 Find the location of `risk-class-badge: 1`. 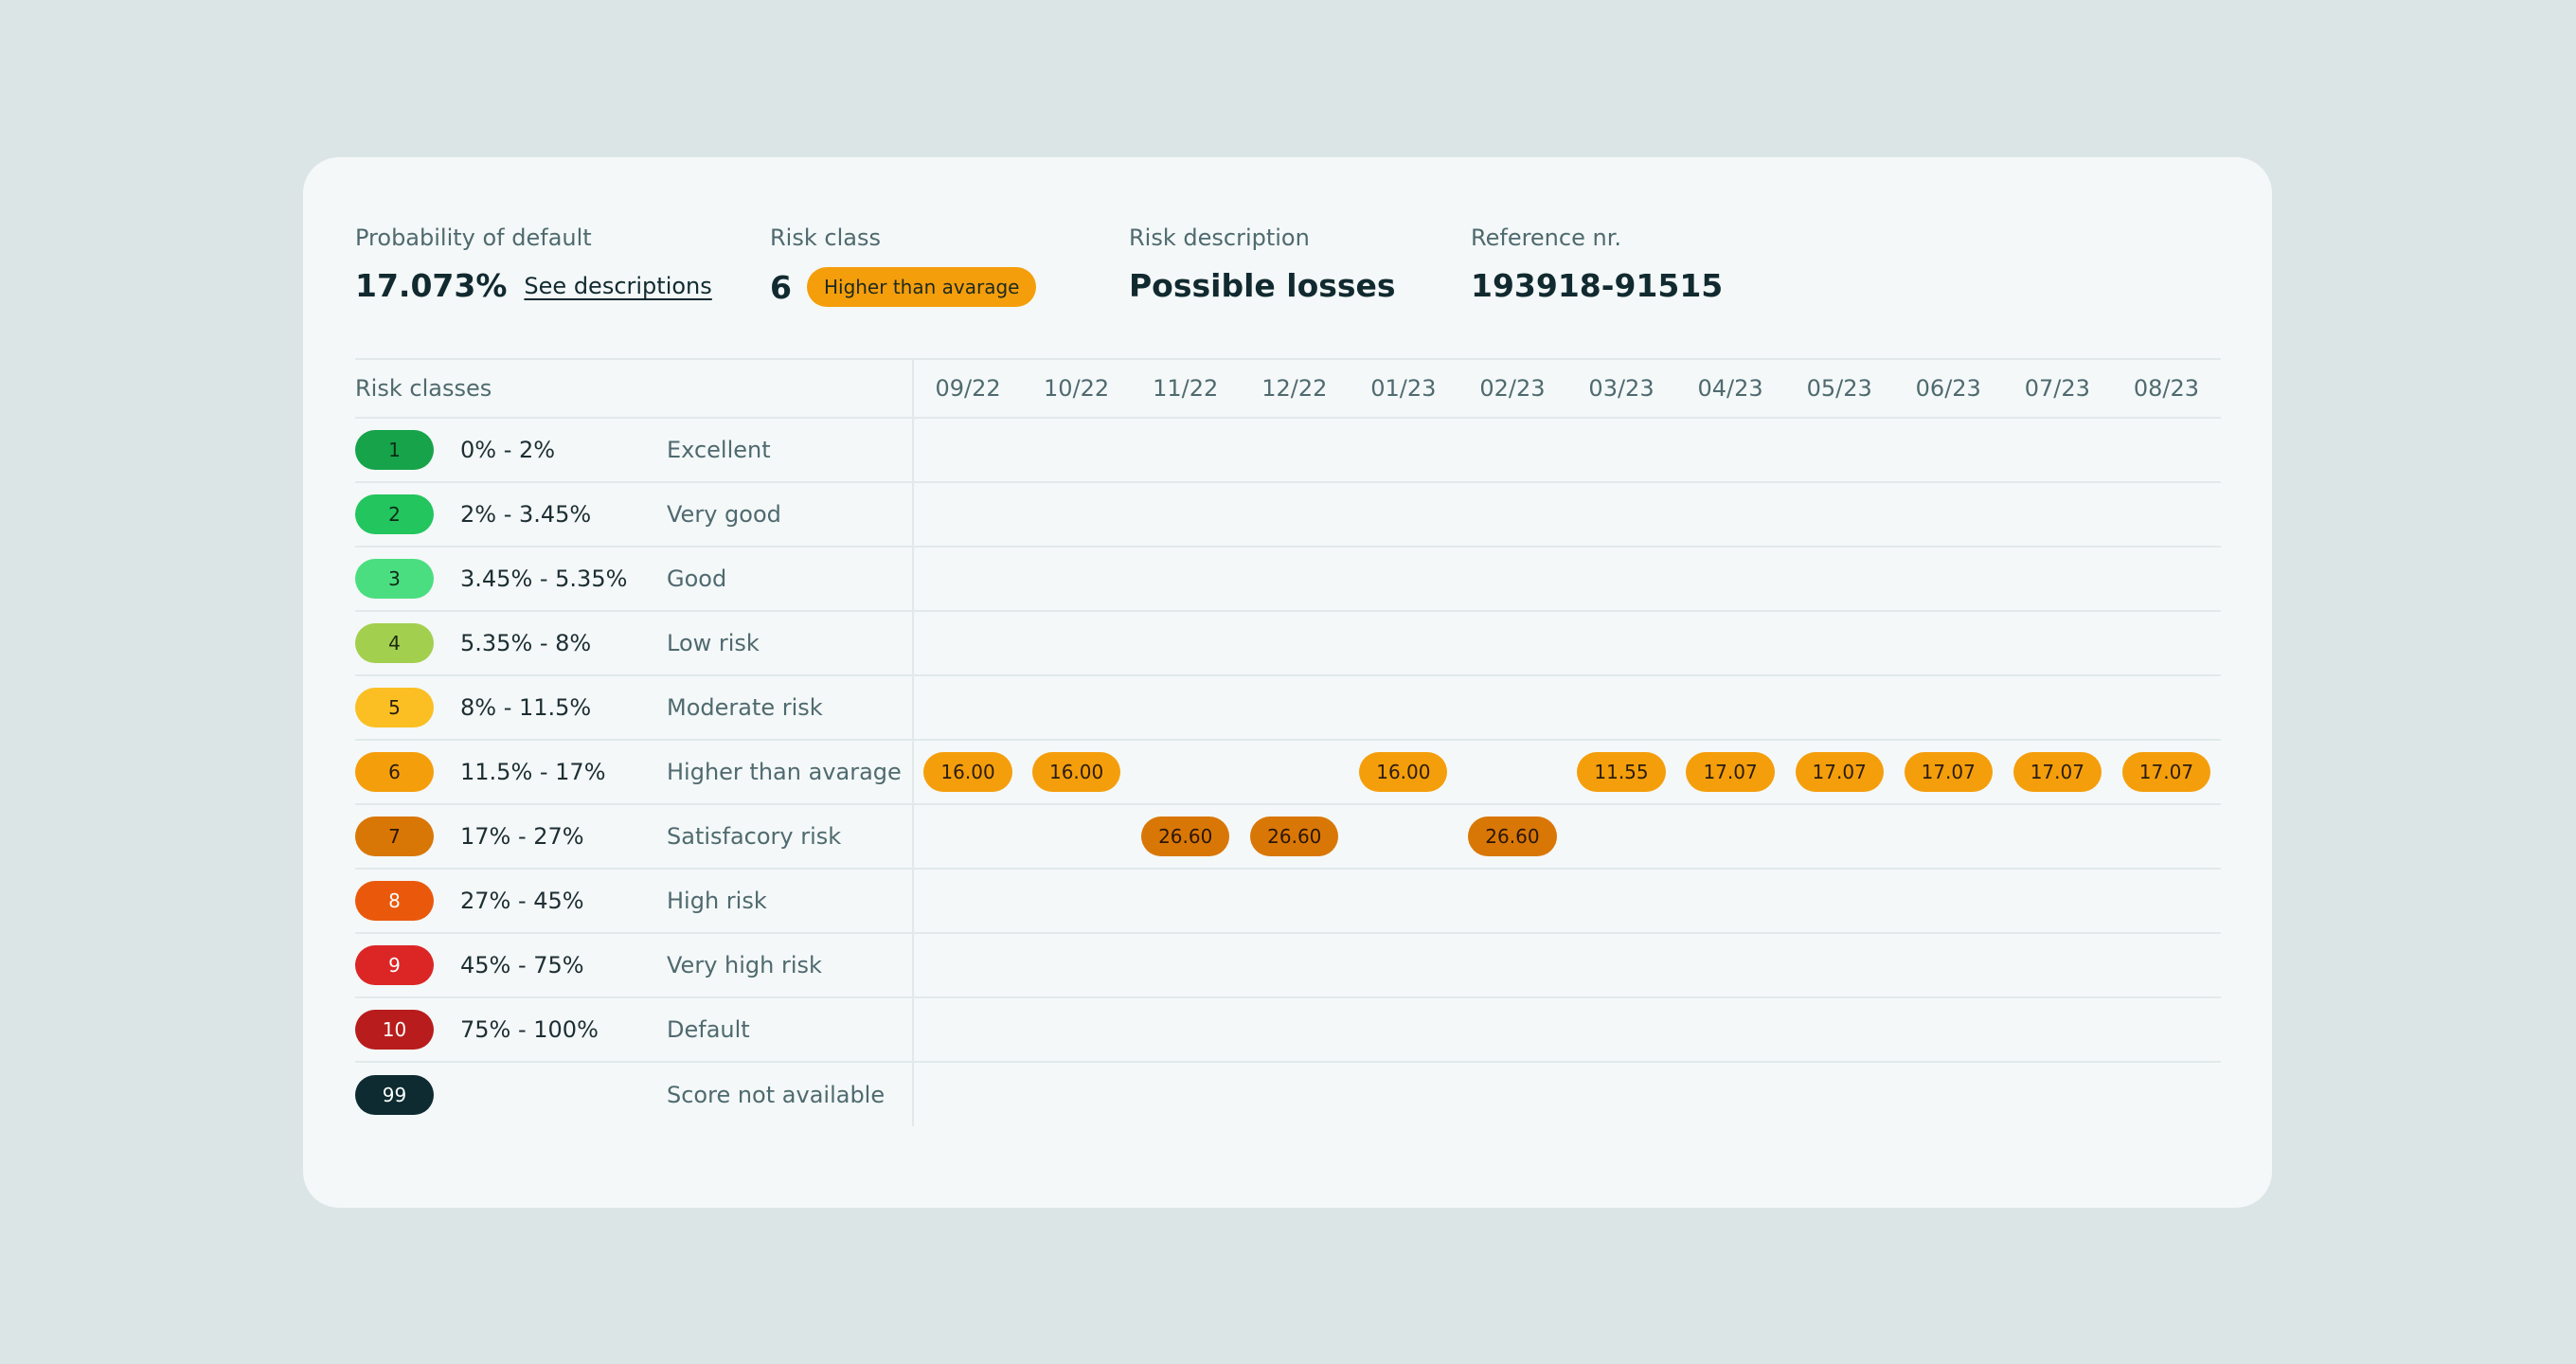

risk-class-badge: 1 is located at coordinates (394, 450).